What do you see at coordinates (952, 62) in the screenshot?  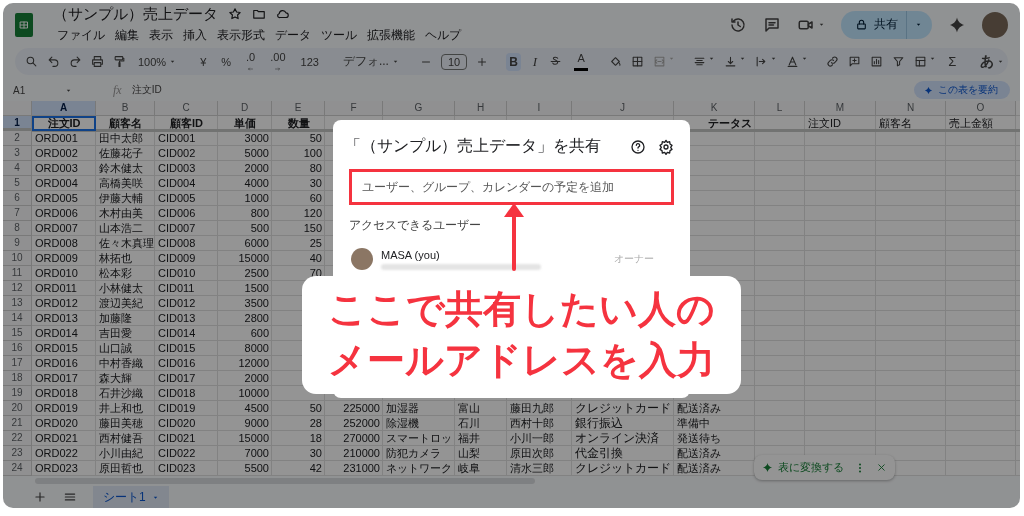 I see `functions-button: Σ` at bounding box center [952, 62].